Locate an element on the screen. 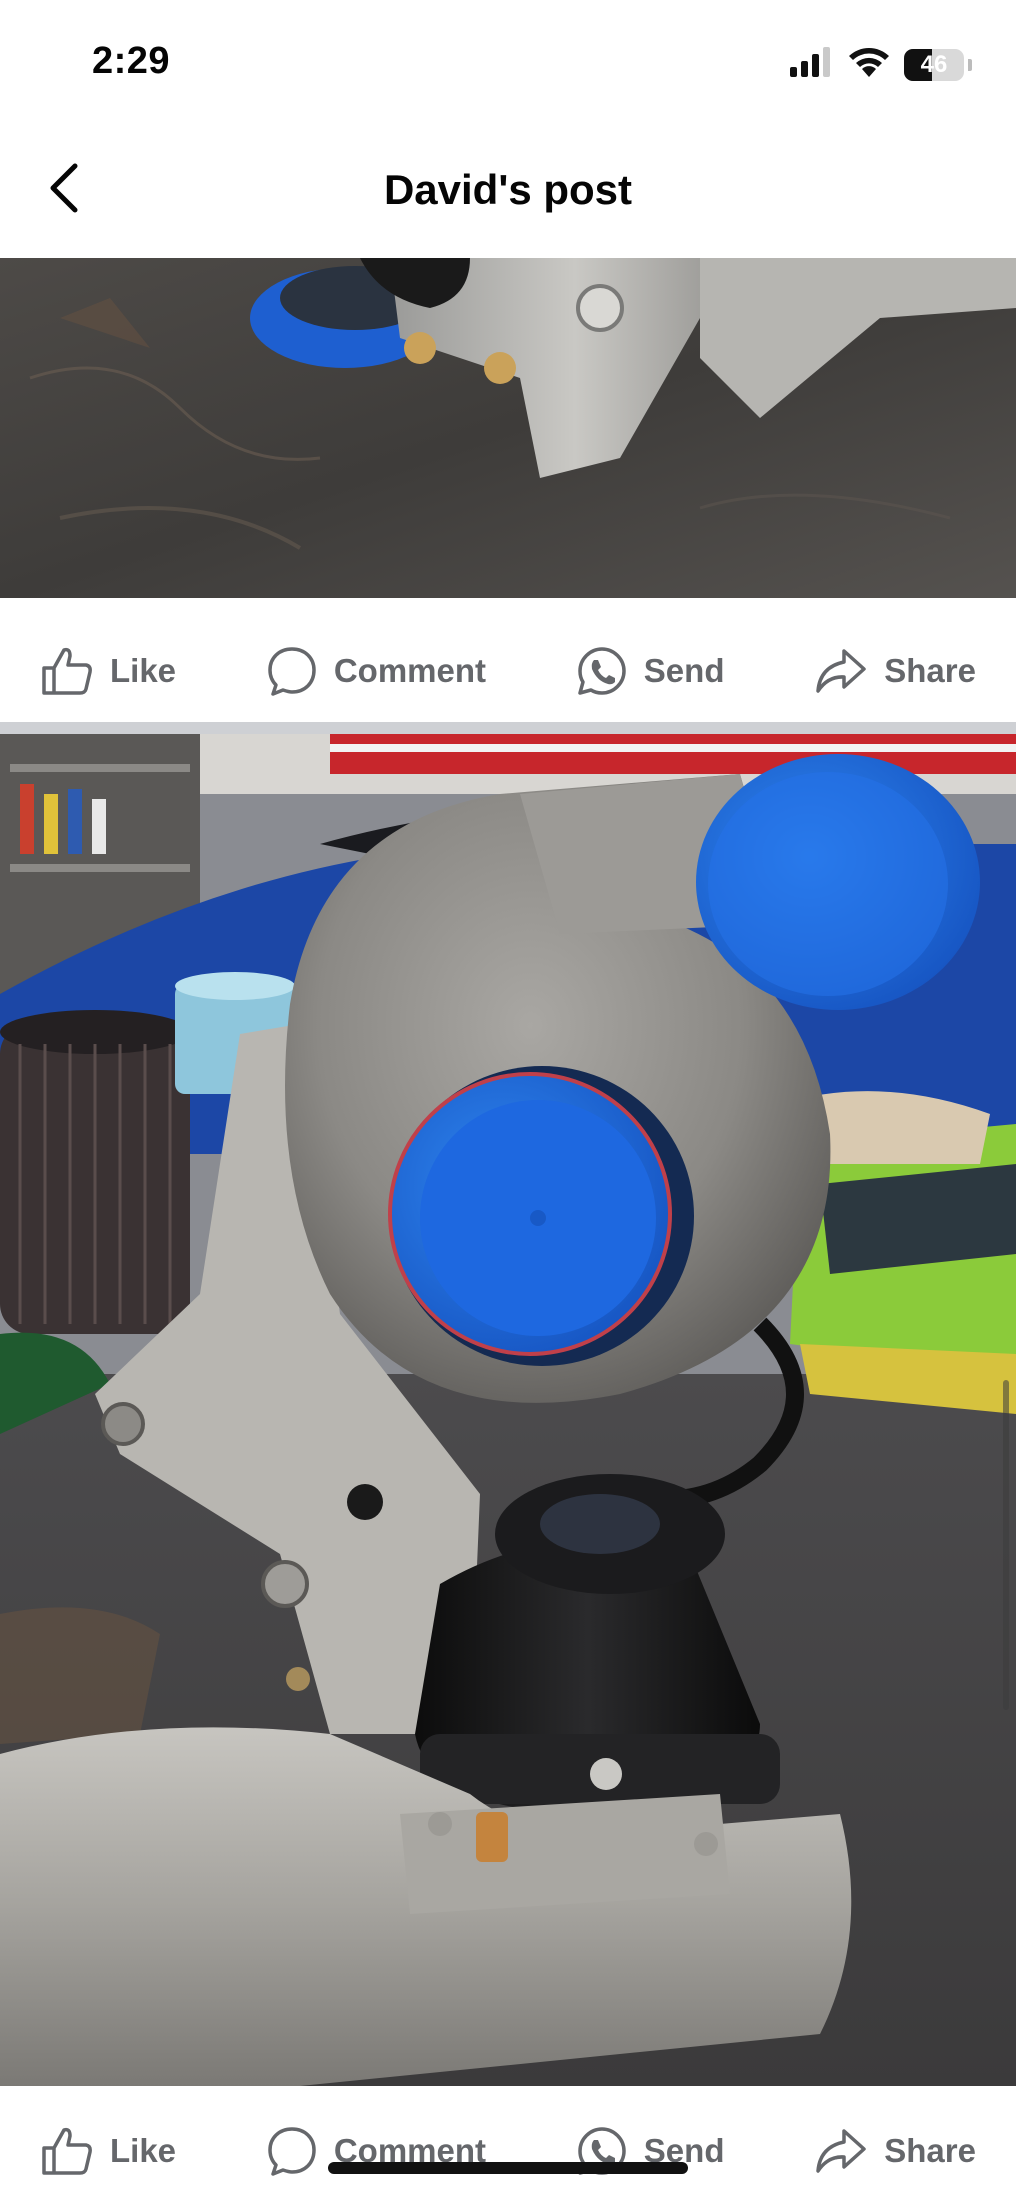 The height and width of the screenshot is (2200, 1016). scroll-indicator is located at coordinates (1006, 1545).